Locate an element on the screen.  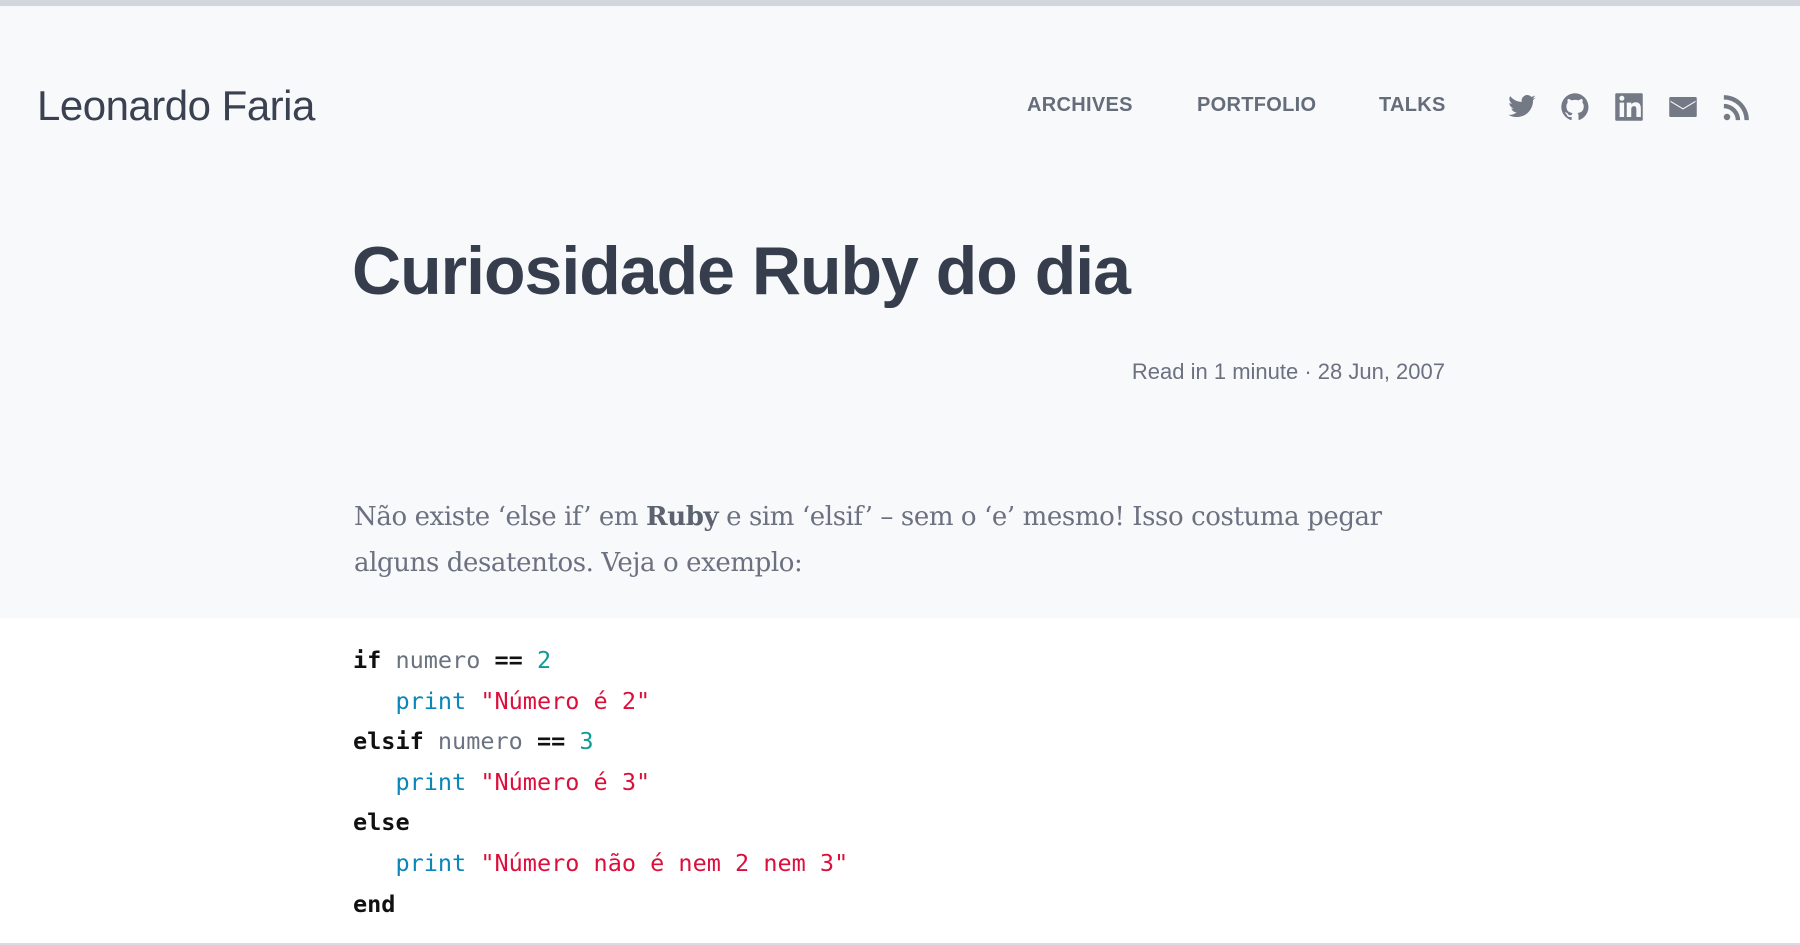
code-keyword: if is located at coordinates (367, 660).